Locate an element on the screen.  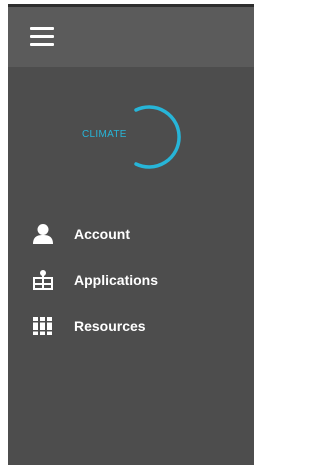
applications-icon is located at coordinates (43, 280).